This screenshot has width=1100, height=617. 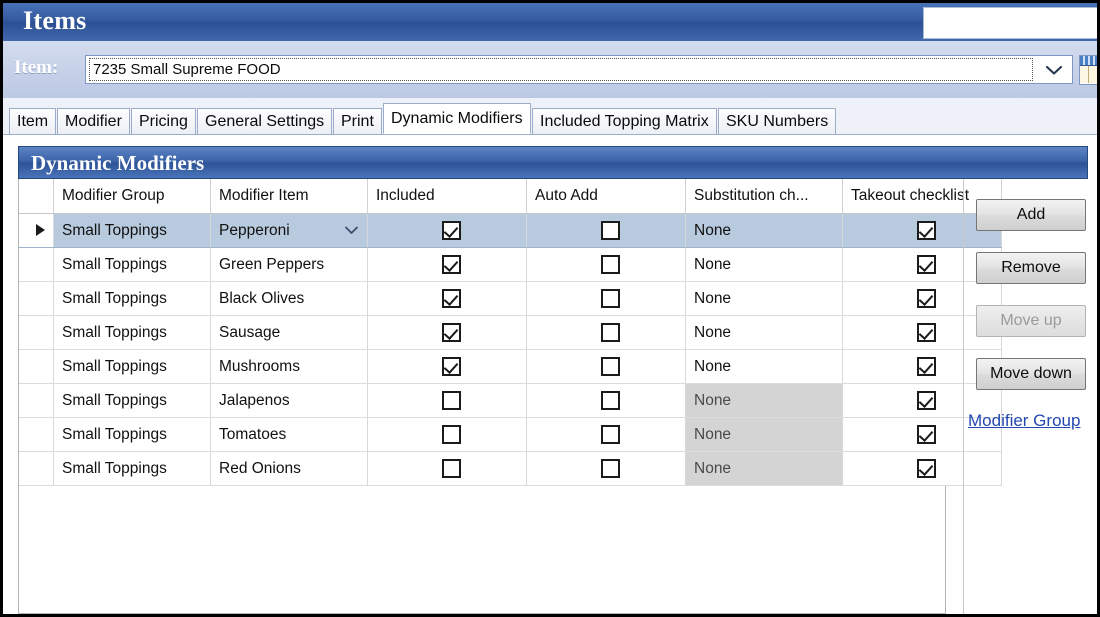 I want to click on table-row: Small Toppings Jalapenos None, so click(x=510, y=400).